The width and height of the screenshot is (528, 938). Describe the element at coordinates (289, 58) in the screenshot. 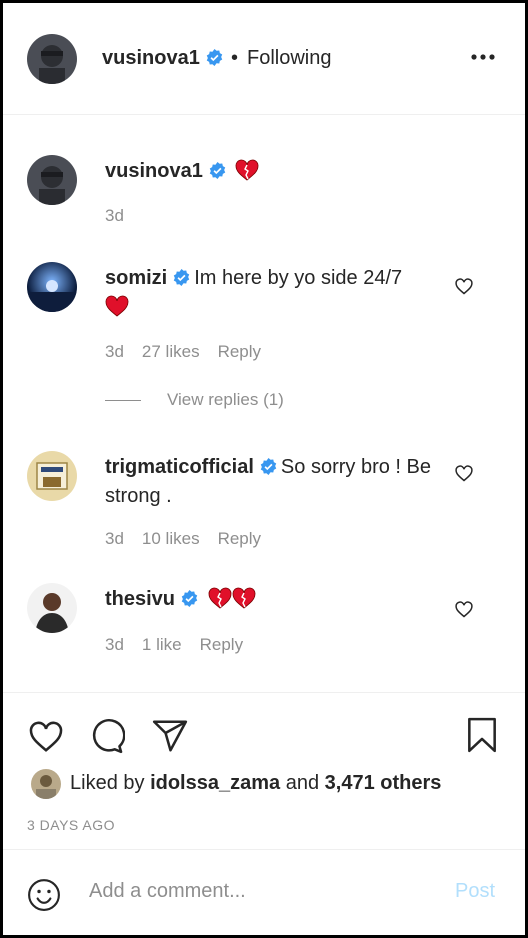

I see `following-button: Following` at that location.